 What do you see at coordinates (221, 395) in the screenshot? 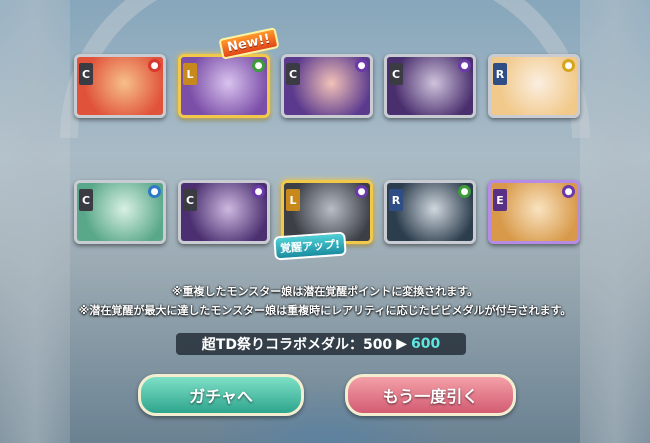
I see `gacha-button: ガチャへ` at bounding box center [221, 395].